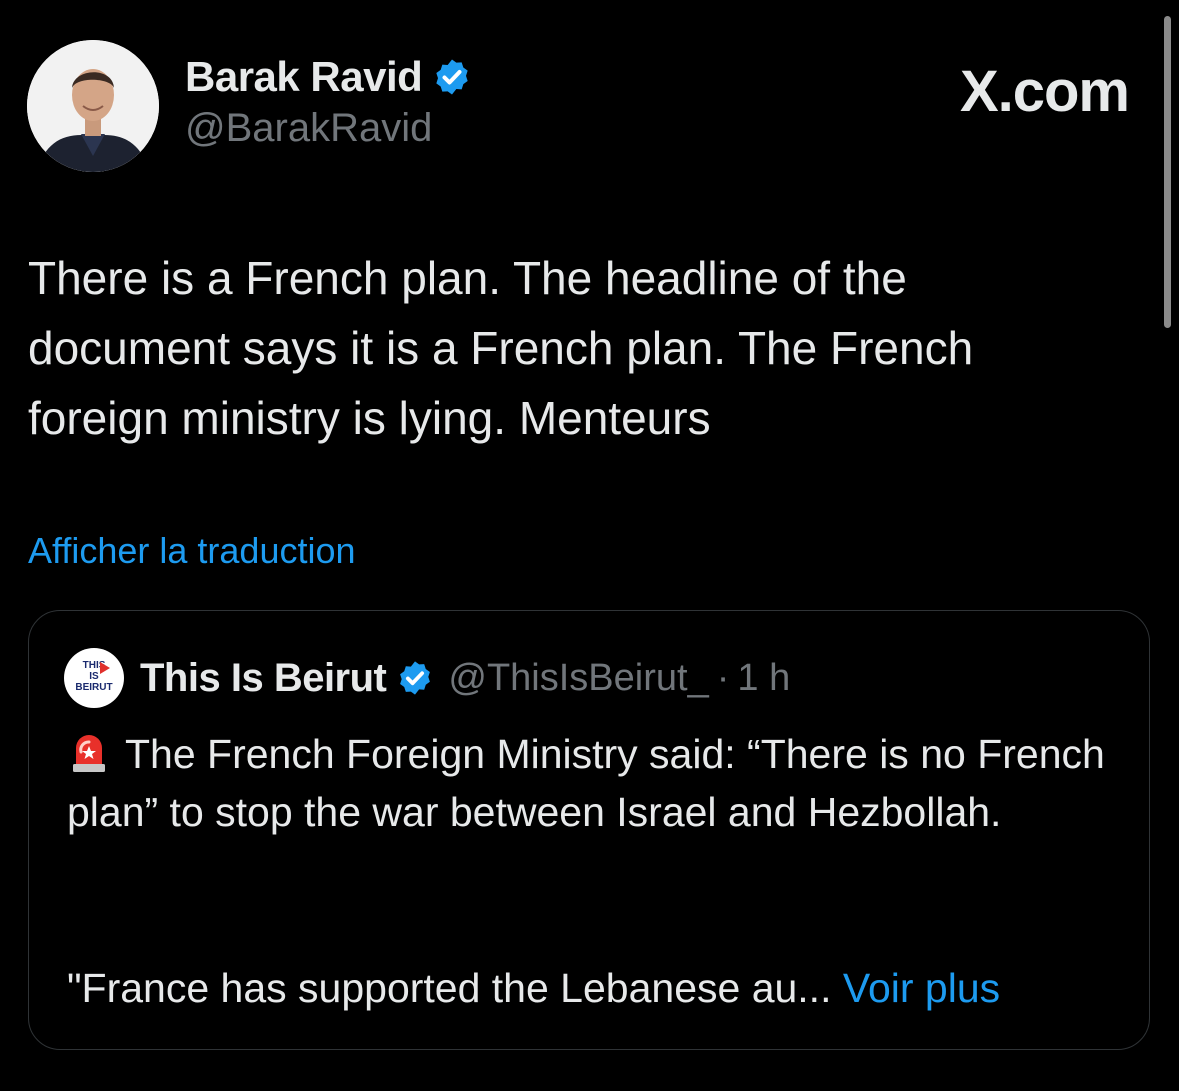 This screenshot has width=1179, height=1091. I want to click on quoted-author-name: This Is Beirut, so click(263, 678).